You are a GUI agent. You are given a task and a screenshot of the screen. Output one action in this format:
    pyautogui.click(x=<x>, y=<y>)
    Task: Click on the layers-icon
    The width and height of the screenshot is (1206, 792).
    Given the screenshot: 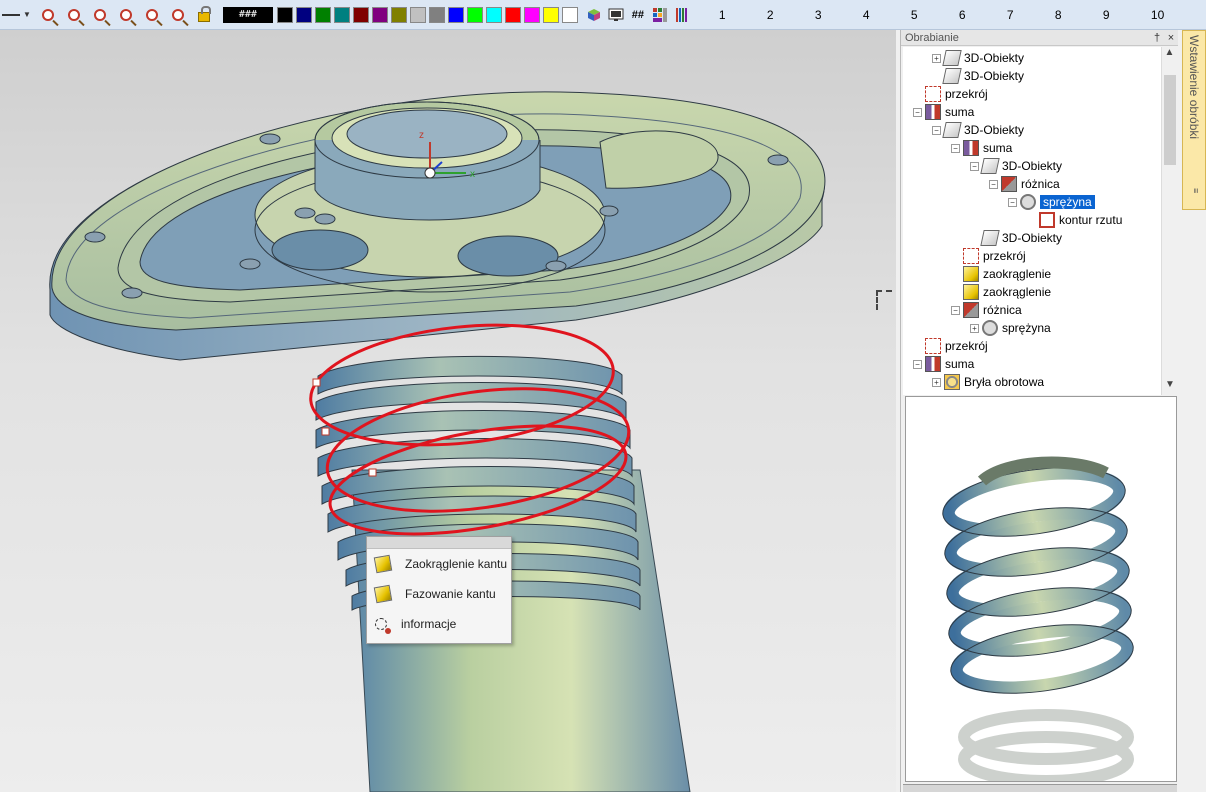 What is the action you would take?
    pyautogui.click(x=660, y=15)
    